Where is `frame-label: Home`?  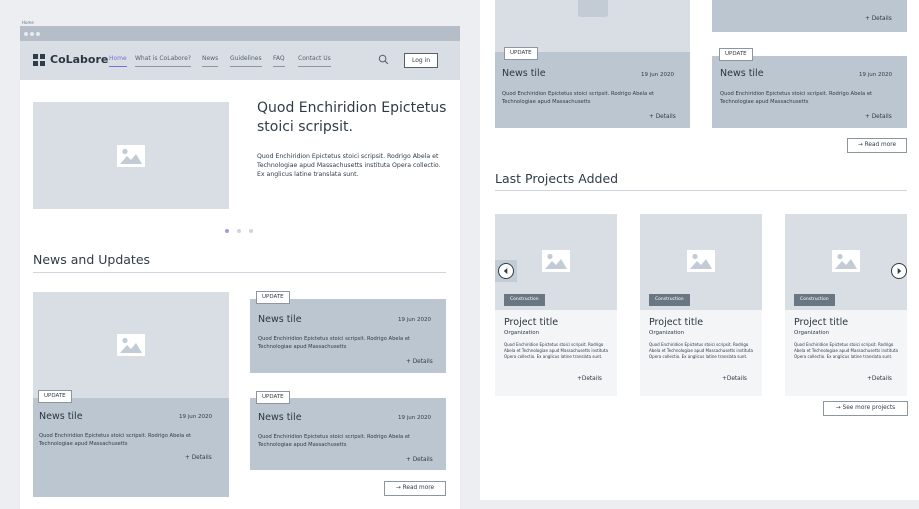 frame-label: Home is located at coordinates (28, 22).